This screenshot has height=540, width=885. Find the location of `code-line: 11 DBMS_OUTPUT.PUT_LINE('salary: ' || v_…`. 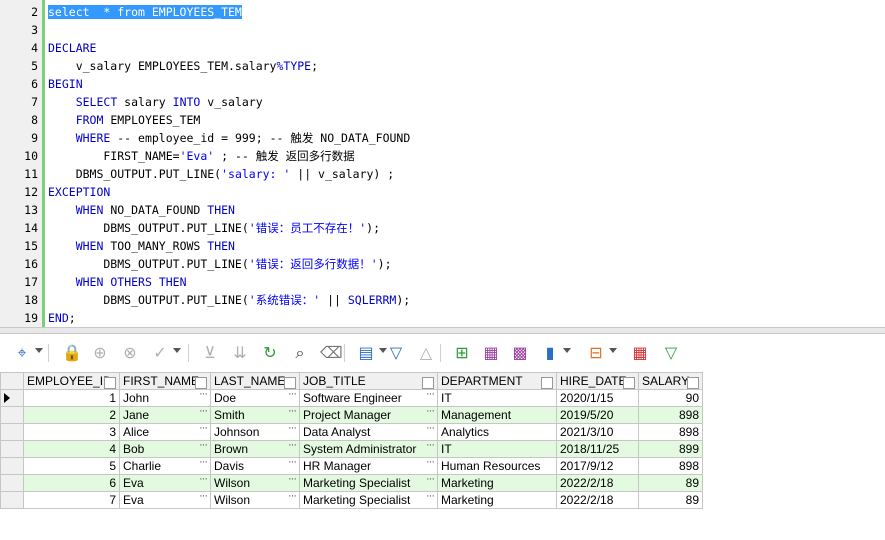

code-line: 11 DBMS_OUTPUT.PUT_LINE('salary: ' || v_… is located at coordinates (442, 174).